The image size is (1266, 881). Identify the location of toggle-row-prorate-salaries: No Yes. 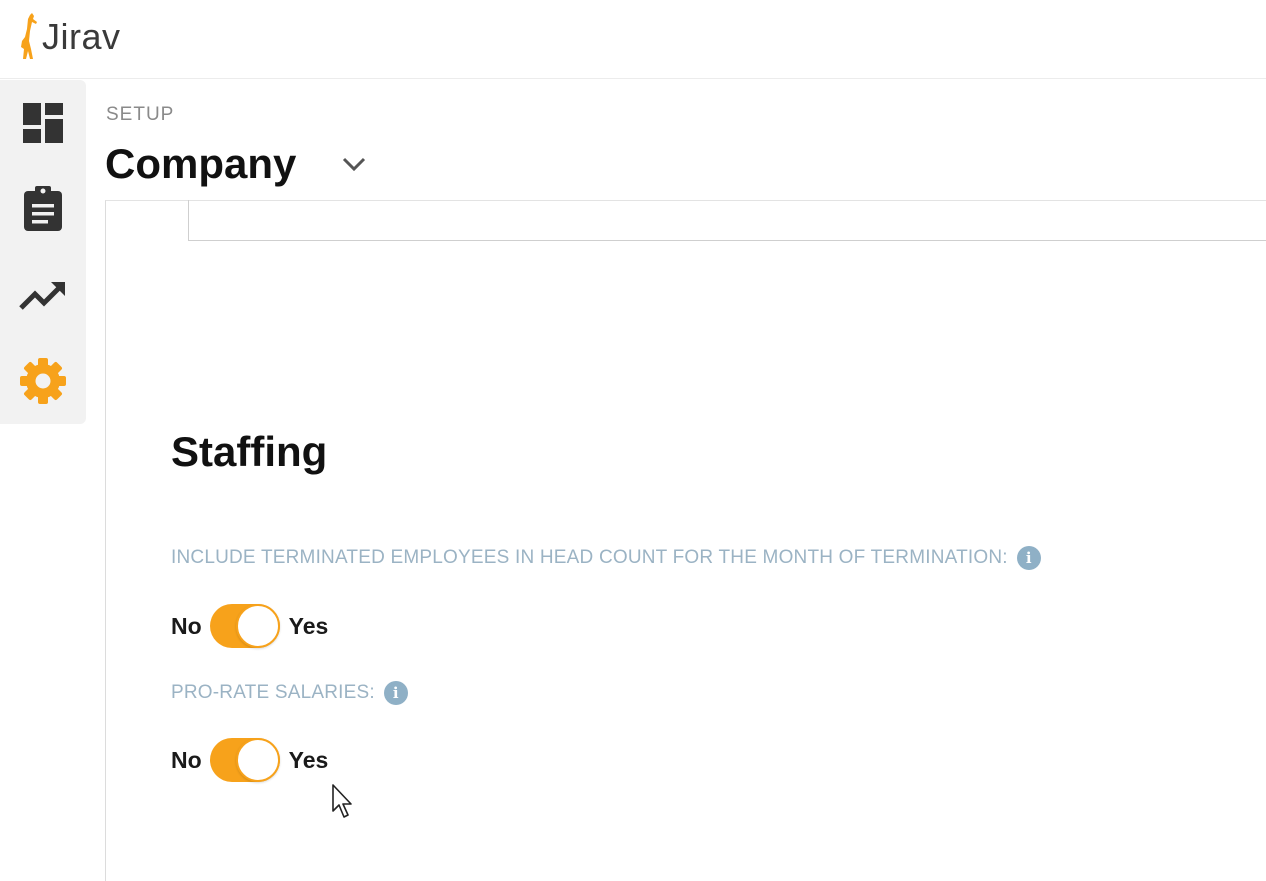
(249, 760).